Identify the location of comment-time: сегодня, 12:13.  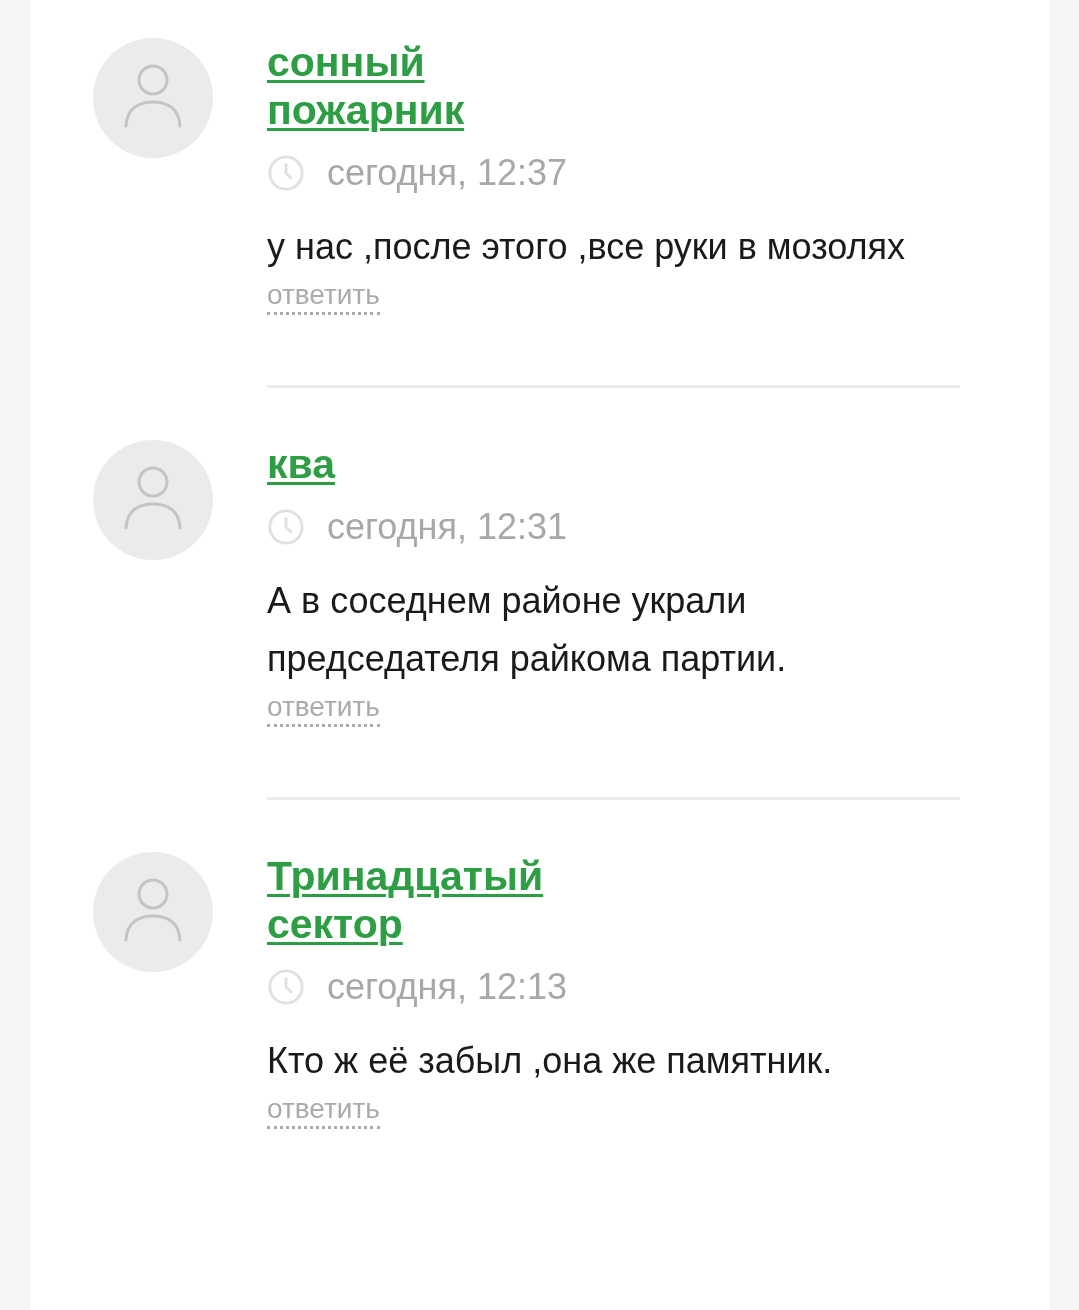
(447, 987).